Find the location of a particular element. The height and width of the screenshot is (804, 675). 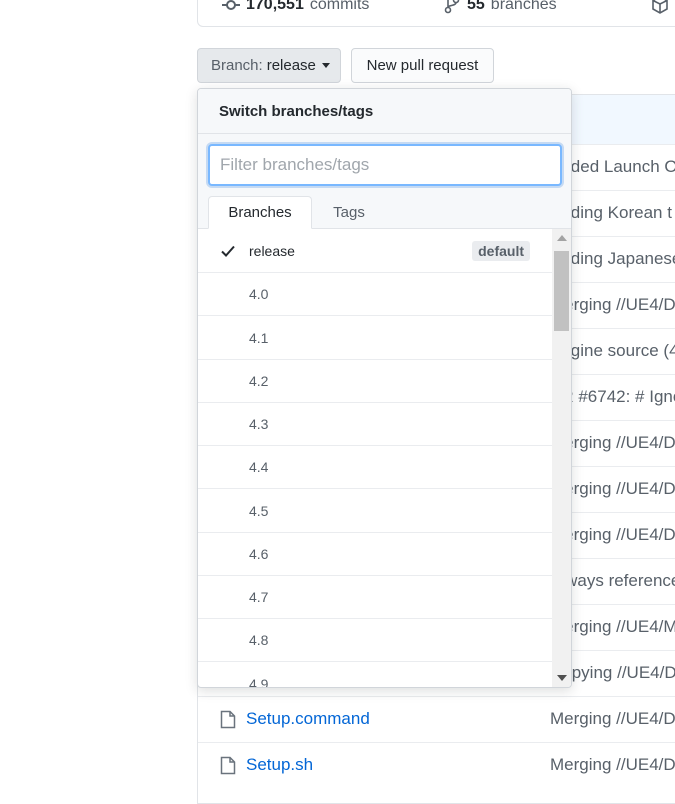

branch-name: release is located at coordinates (272, 251).